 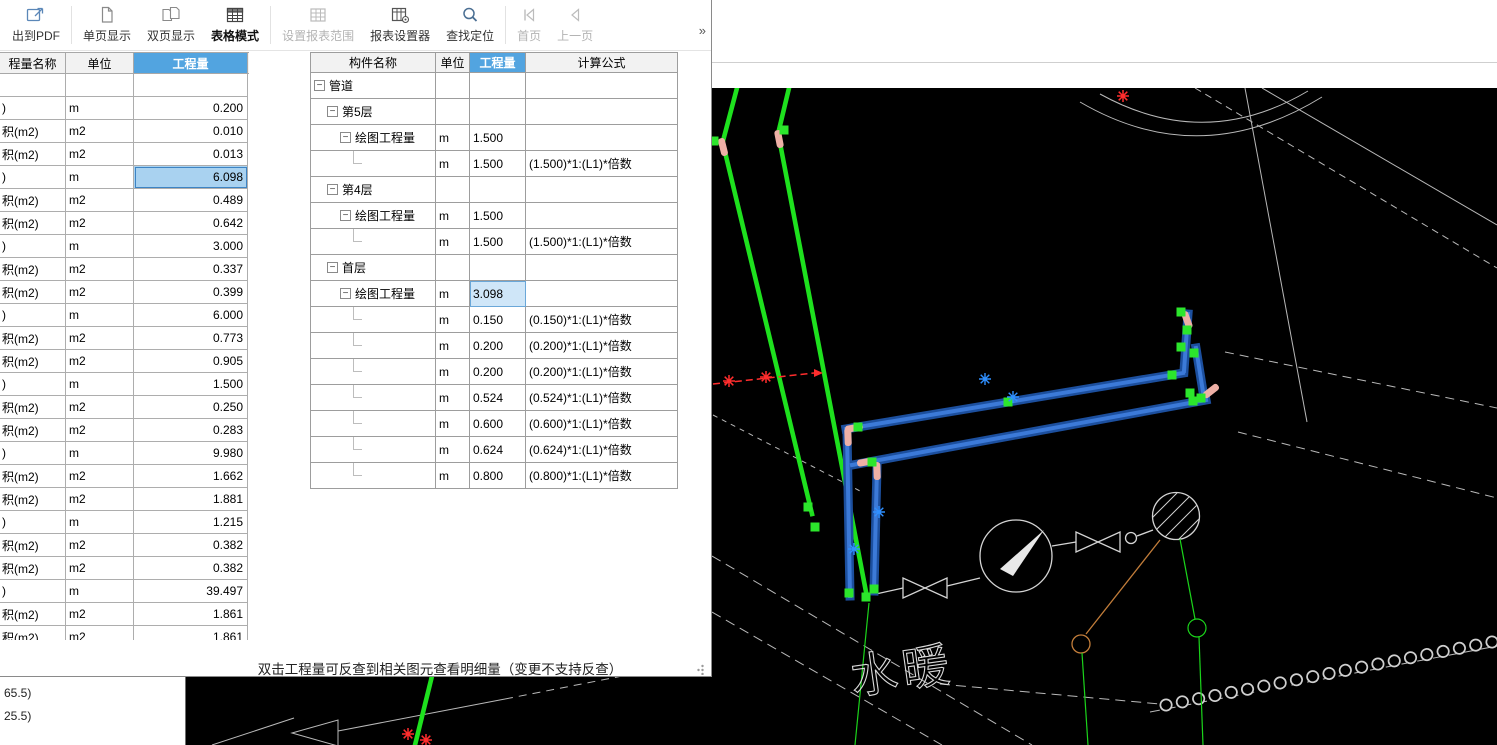 I want to click on quantity-value-cell: 1.881, so click(x=191, y=499).